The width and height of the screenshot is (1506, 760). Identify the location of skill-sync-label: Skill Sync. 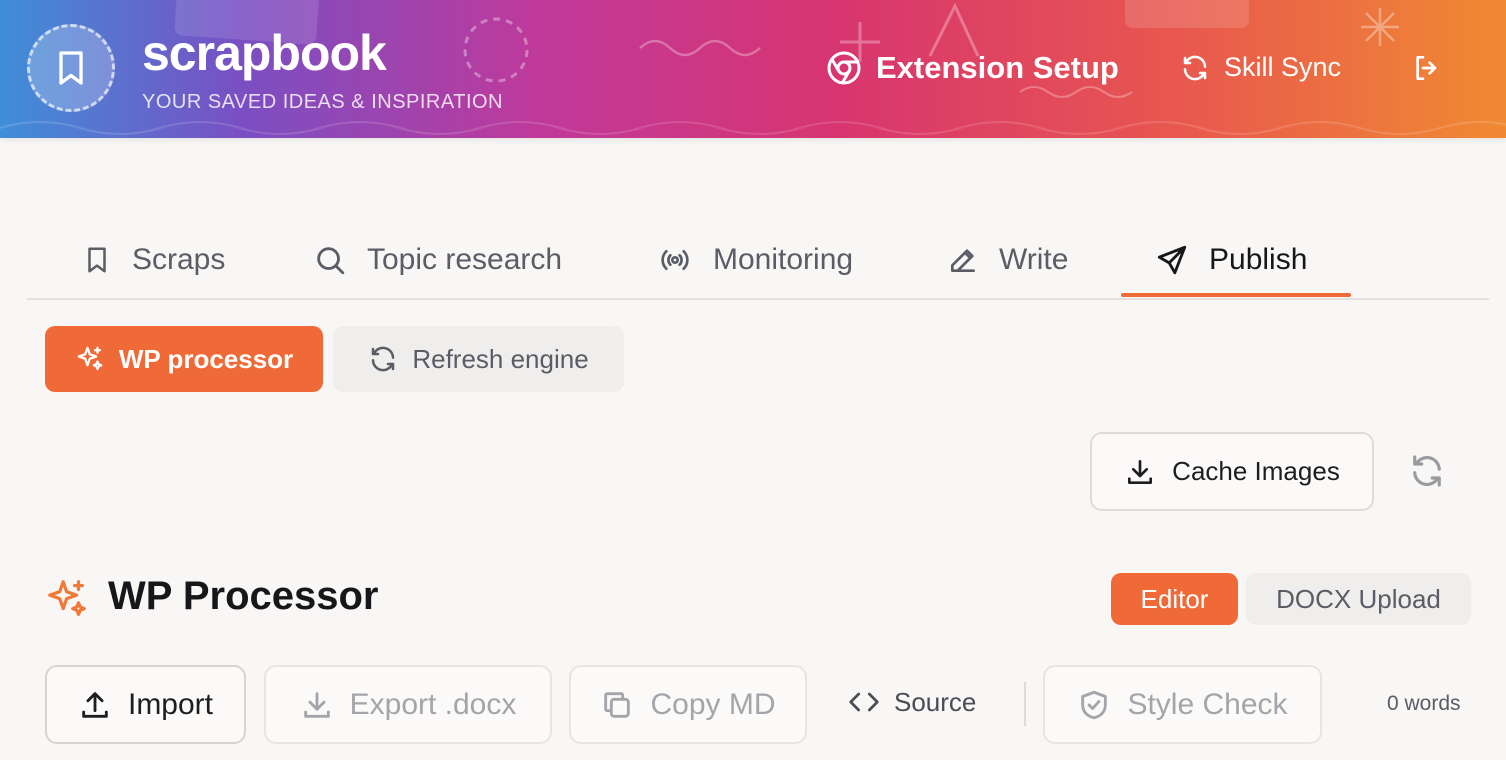
(1283, 67).